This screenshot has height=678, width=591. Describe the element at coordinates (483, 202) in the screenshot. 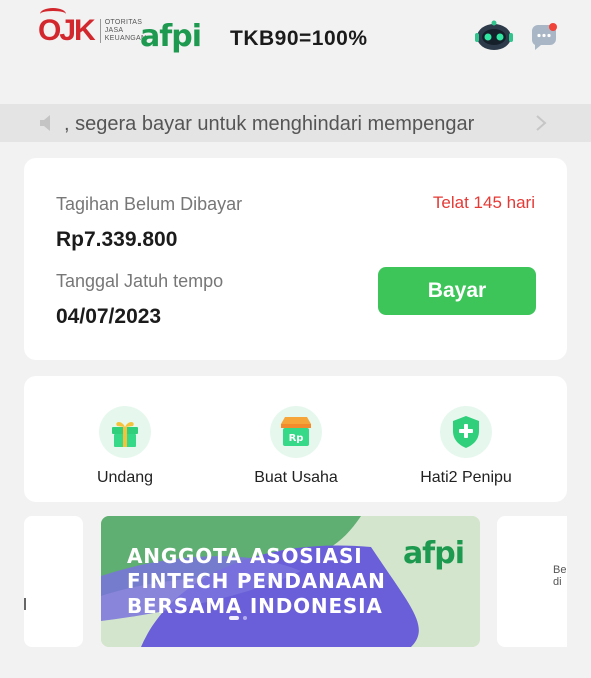

I see `overdue-status: Telat 145 hari` at that location.